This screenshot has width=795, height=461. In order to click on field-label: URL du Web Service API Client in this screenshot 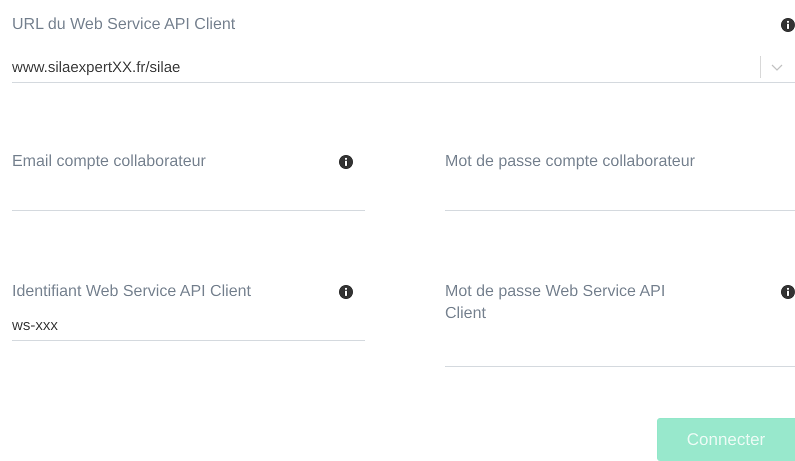, I will do `click(124, 25)`.